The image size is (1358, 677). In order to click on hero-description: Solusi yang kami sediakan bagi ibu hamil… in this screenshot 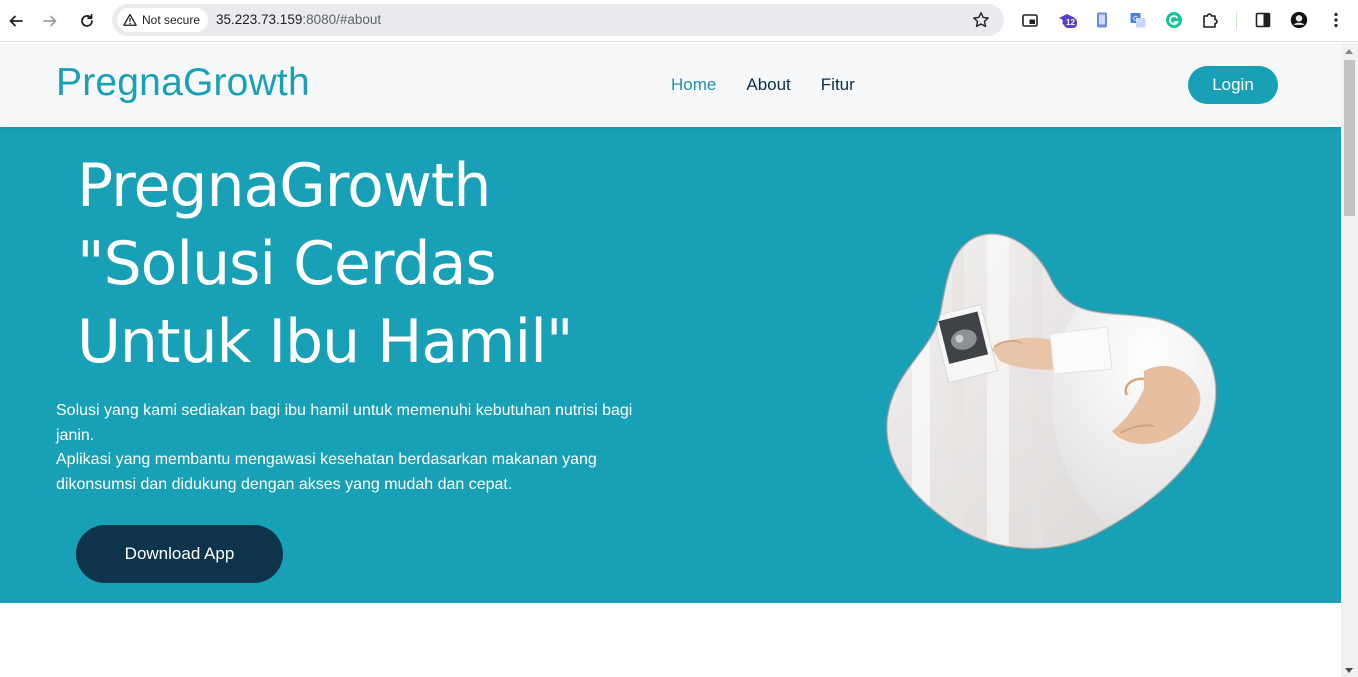, I will do `click(356, 448)`.